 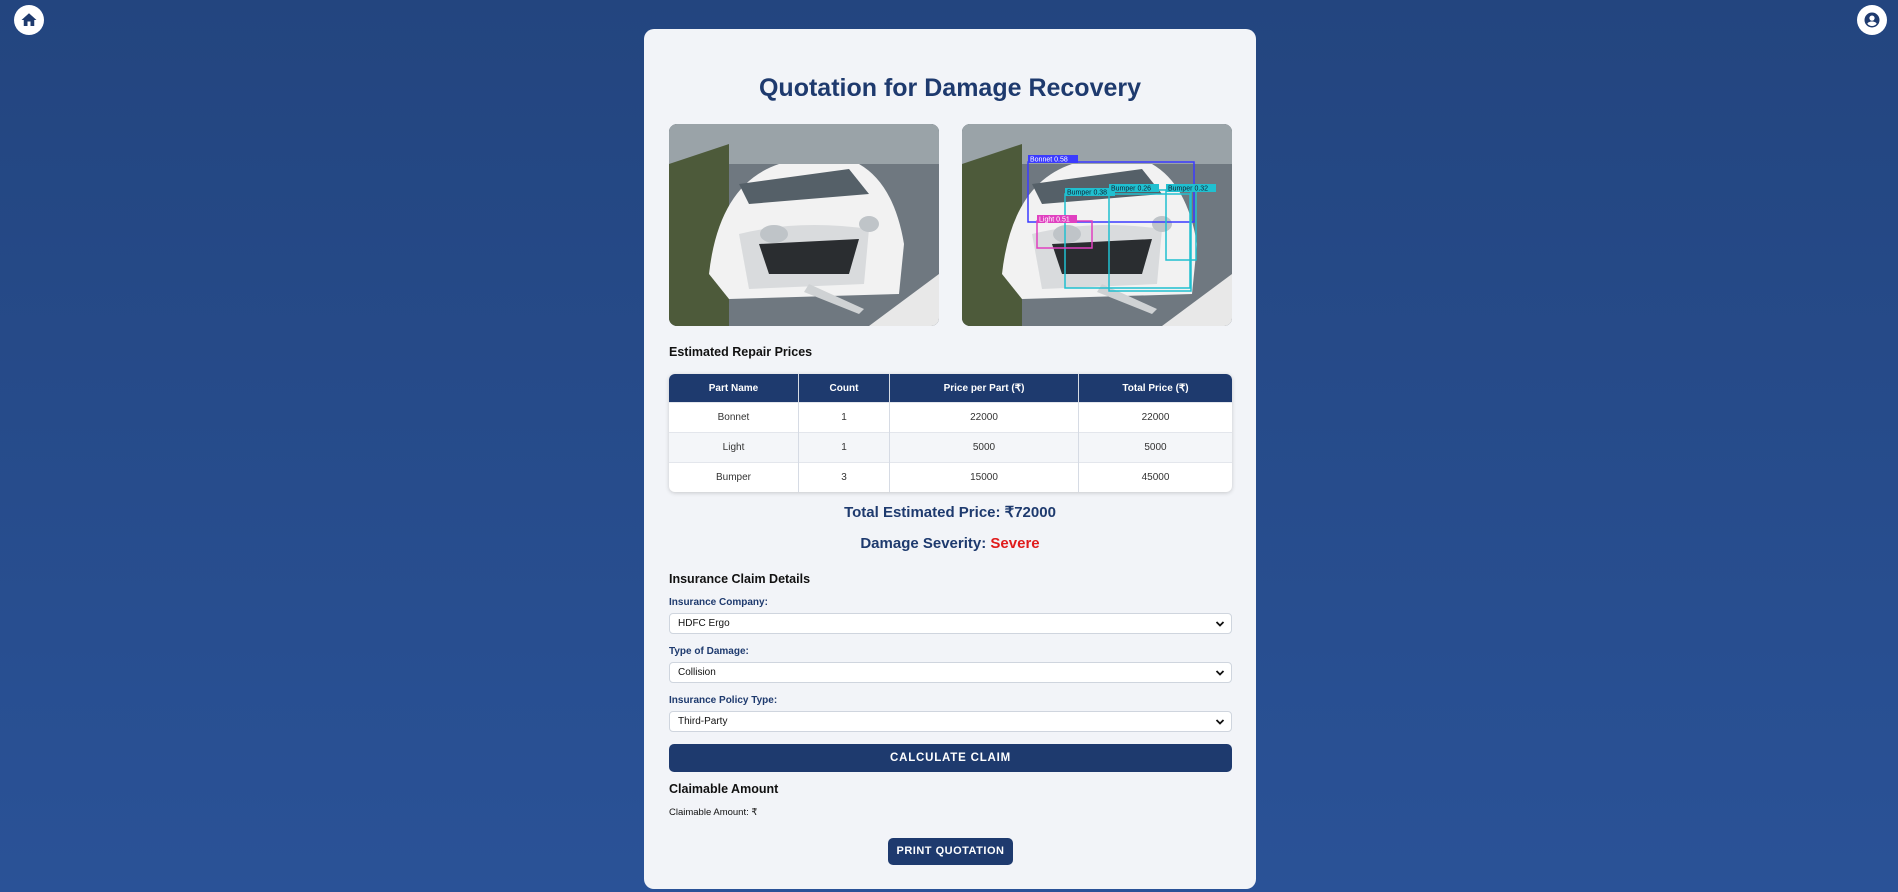 What do you see at coordinates (713, 812) in the screenshot?
I see `claimable-amount-text: Claimable Amount: ₹` at bounding box center [713, 812].